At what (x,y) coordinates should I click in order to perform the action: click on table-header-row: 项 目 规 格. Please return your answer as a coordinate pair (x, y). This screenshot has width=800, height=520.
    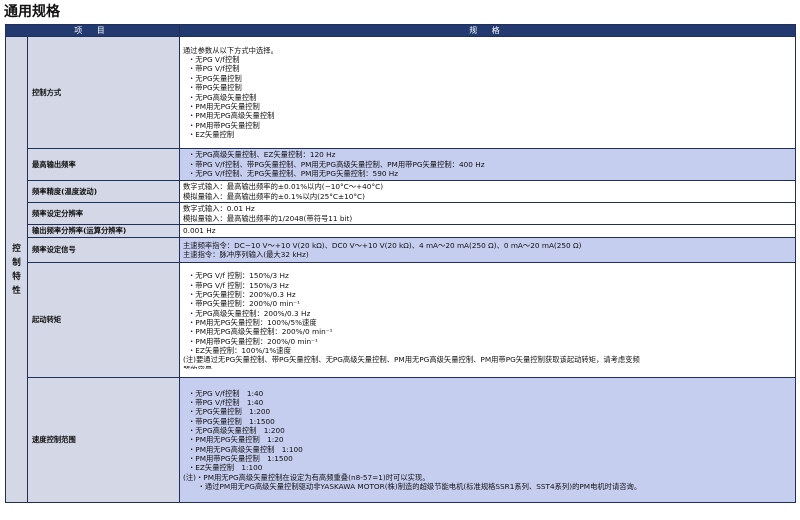
    Looking at the image, I should click on (400, 30).